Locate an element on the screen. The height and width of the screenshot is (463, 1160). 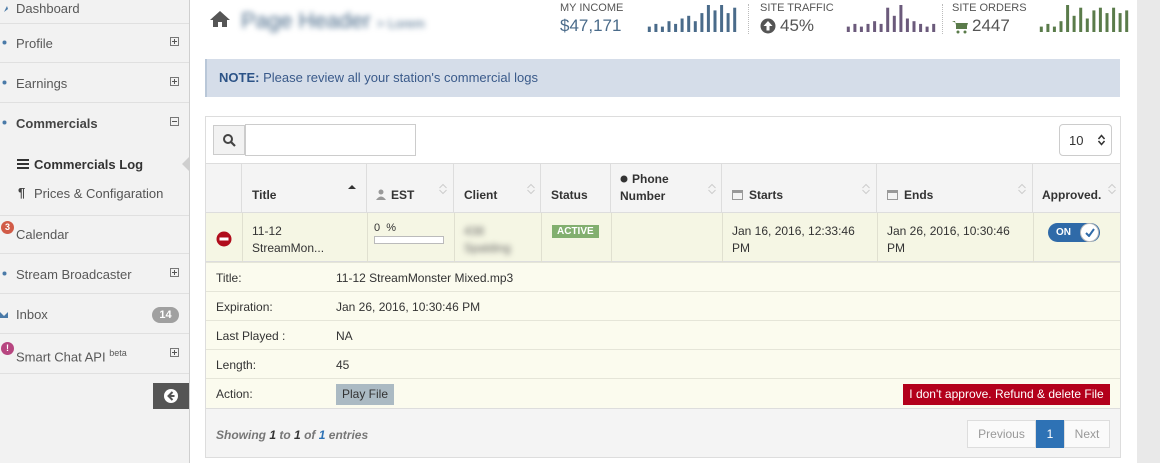
search-input is located at coordinates (330, 140).